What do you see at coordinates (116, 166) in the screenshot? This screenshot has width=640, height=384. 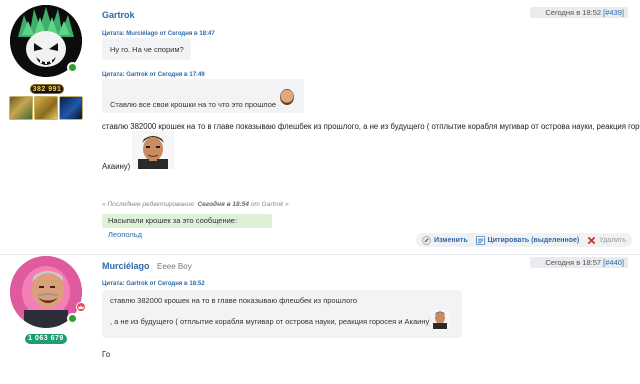 I see `post-body-line: Акаину)` at bounding box center [116, 166].